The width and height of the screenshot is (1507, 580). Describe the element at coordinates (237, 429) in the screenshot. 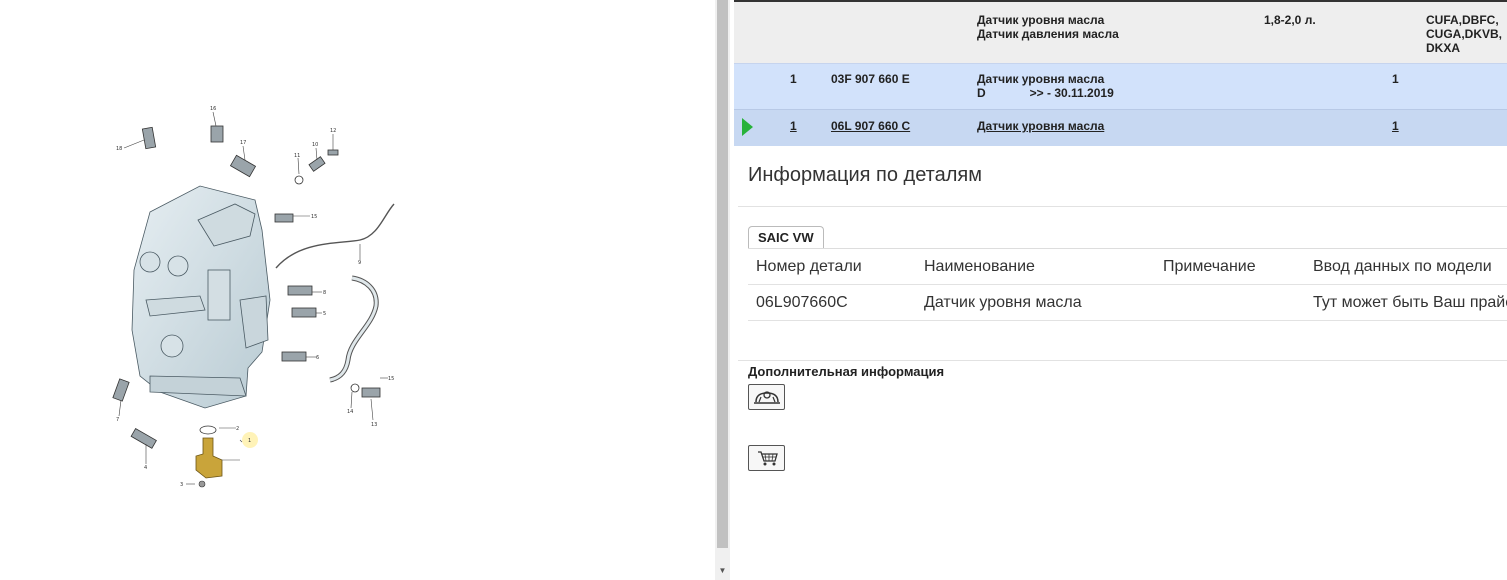

I see `callout-2: 2` at that location.